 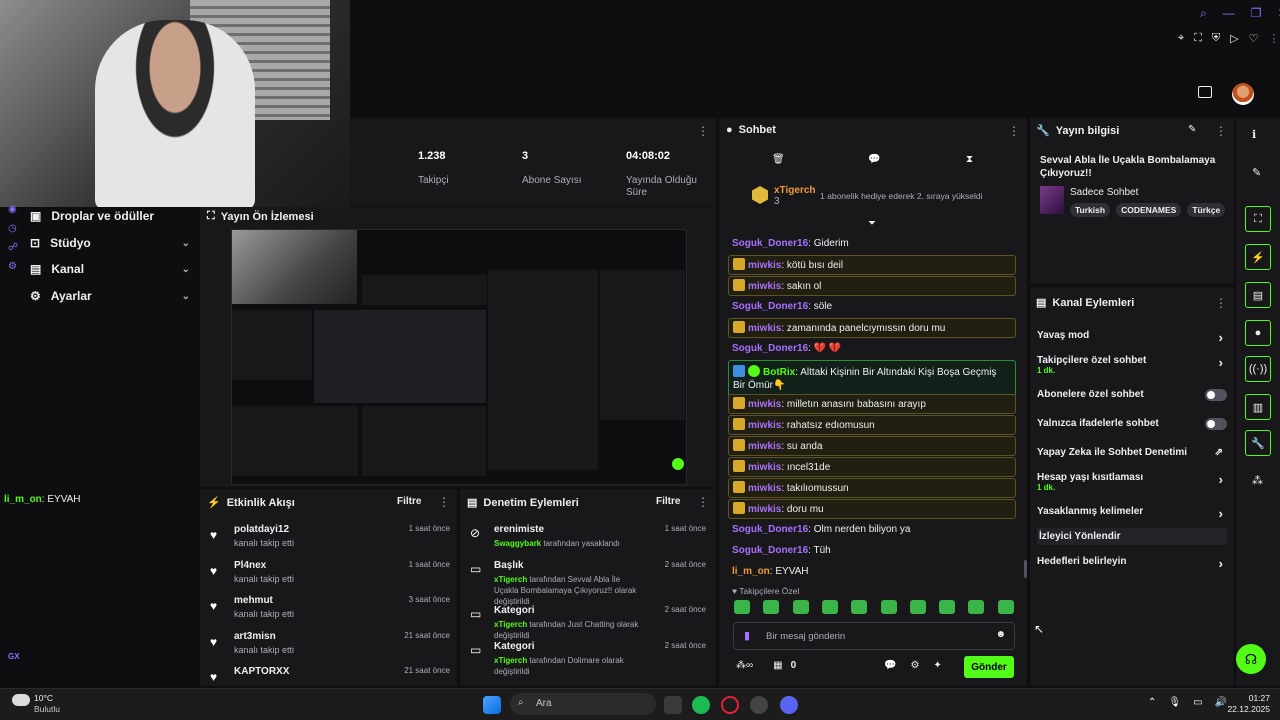 What do you see at coordinates (1258, 369) in the screenshot?
I see `broadcast-icon: ((·))` at bounding box center [1258, 369].